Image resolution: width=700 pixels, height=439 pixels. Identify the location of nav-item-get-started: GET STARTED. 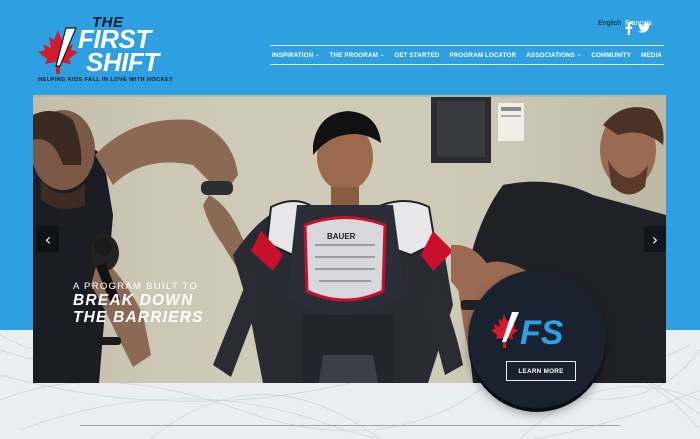
(416, 55).